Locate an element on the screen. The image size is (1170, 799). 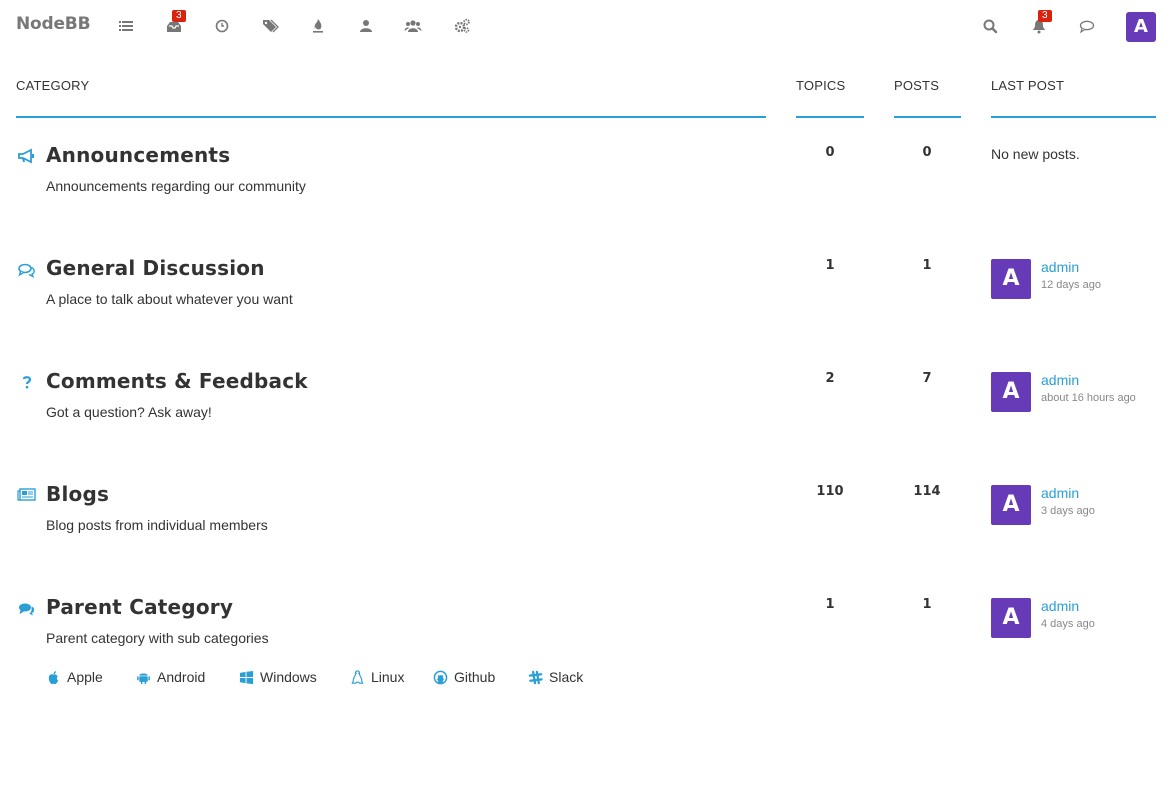
subcategory-label: Slack is located at coordinates (566, 677).